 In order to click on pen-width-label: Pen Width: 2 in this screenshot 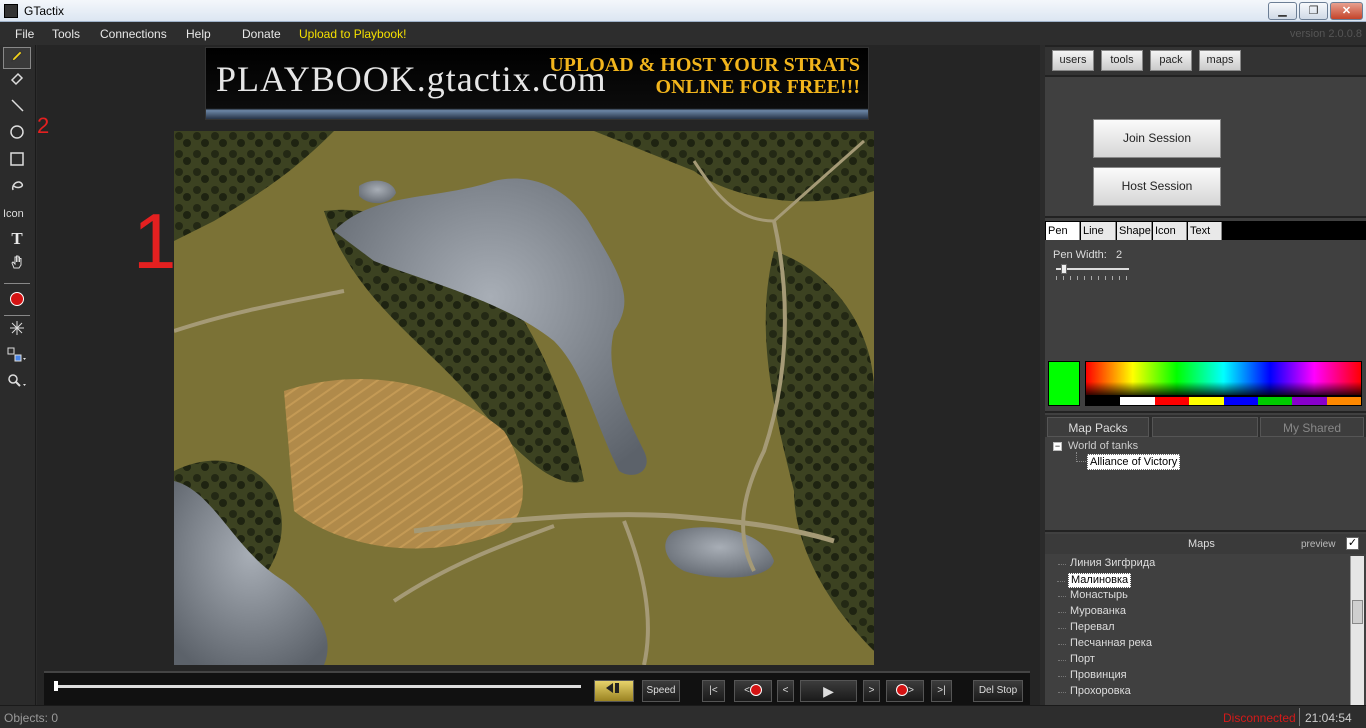, I will do `click(1088, 255)`.